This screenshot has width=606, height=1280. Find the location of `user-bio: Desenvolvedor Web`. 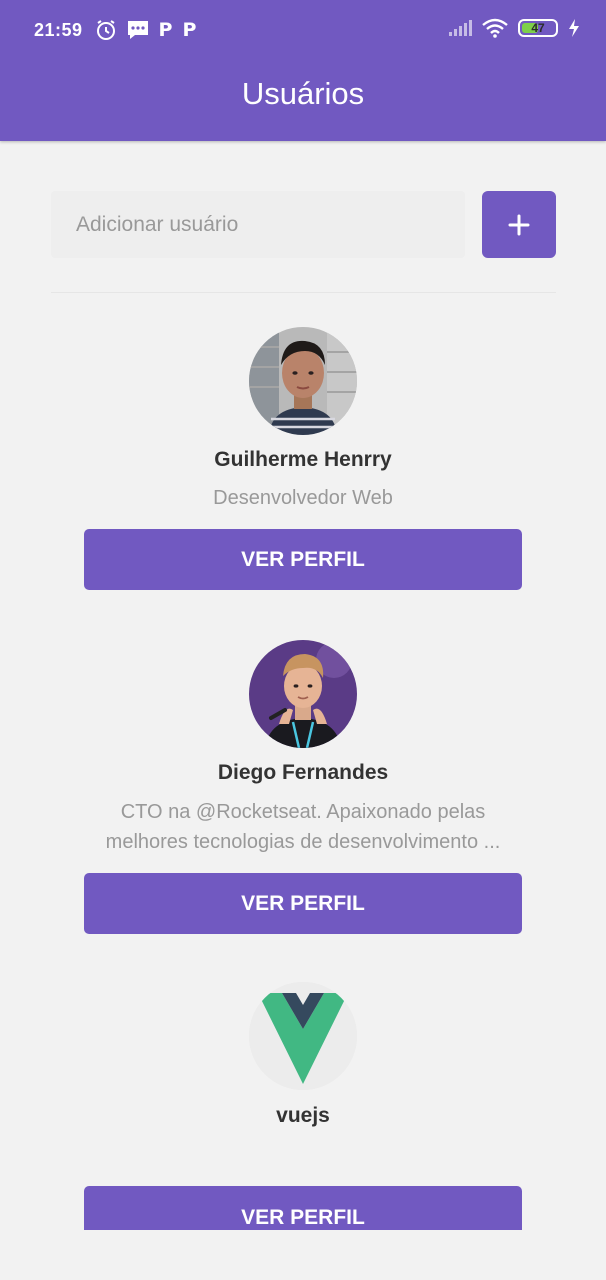

user-bio: Desenvolvedor Web is located at coordinates (303, 498).